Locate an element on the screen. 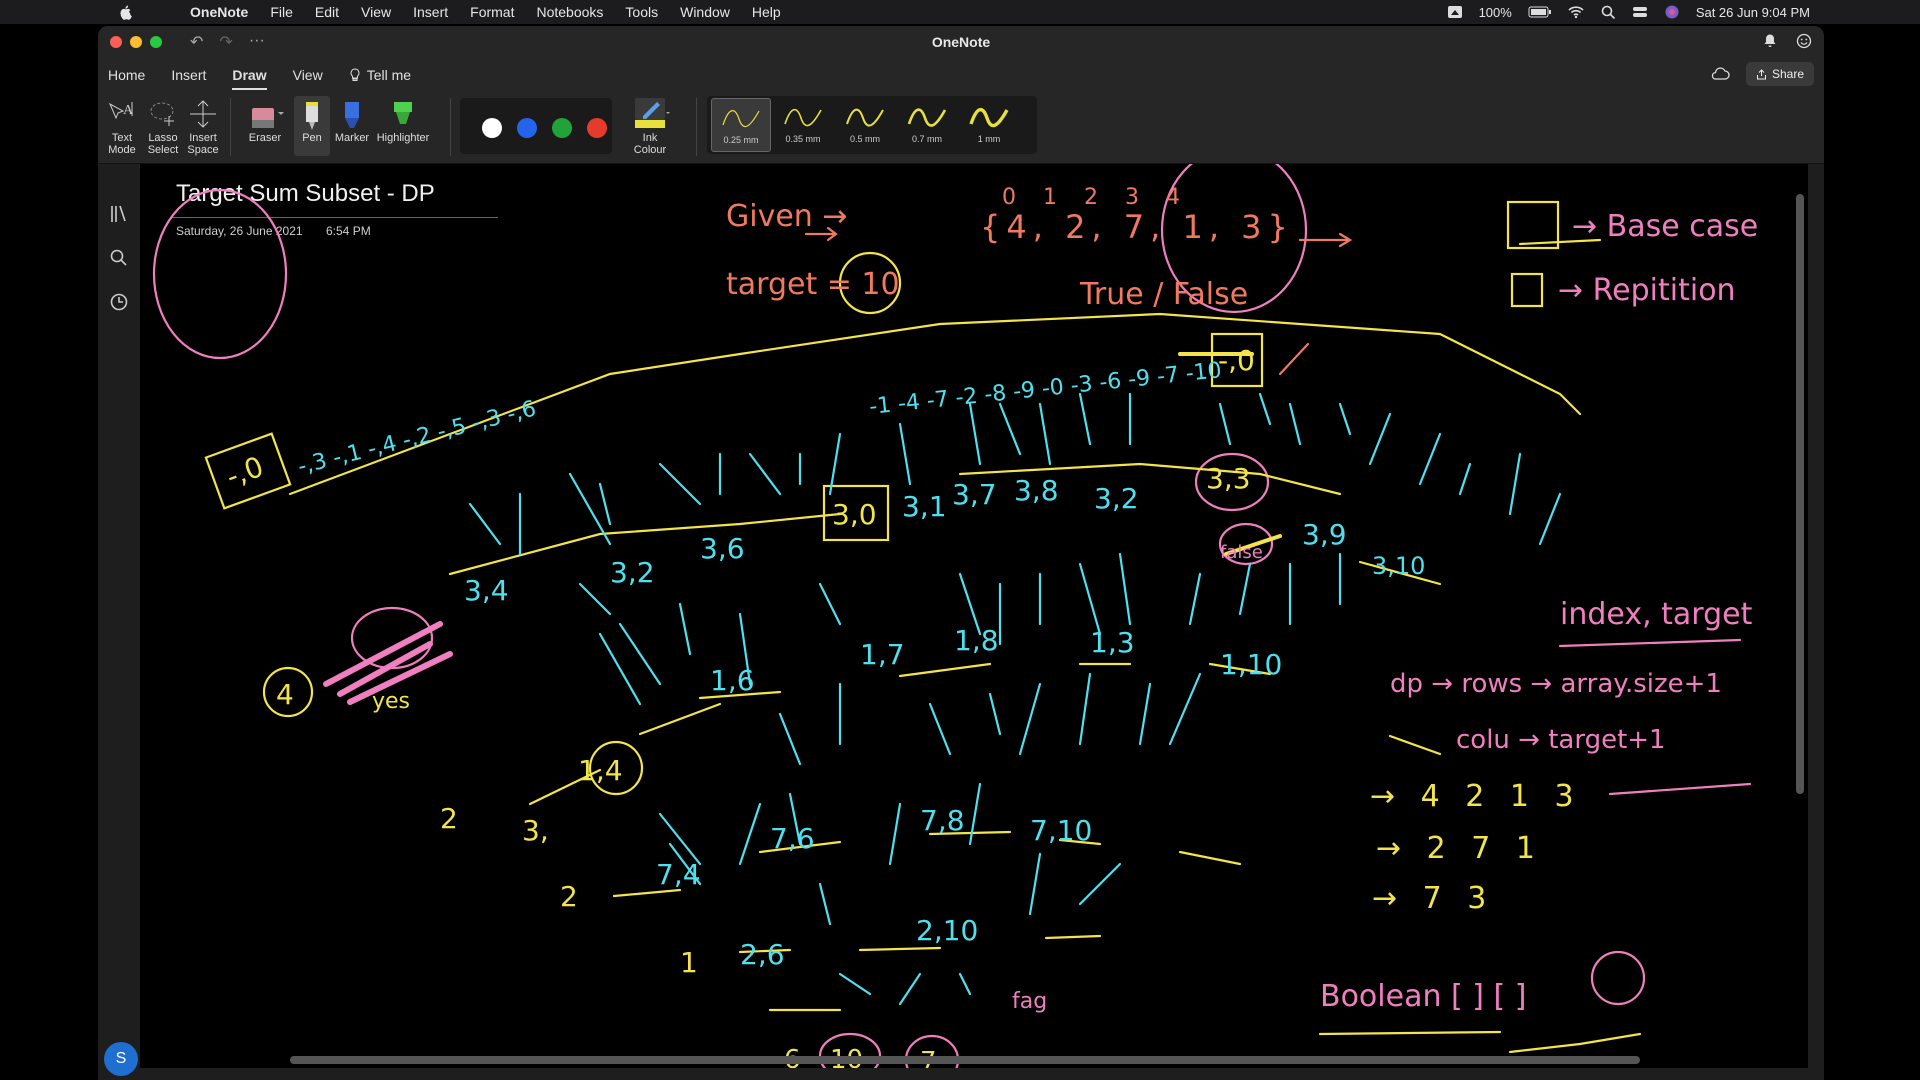  lightbulb-icon is located at coordinates (355, 74).